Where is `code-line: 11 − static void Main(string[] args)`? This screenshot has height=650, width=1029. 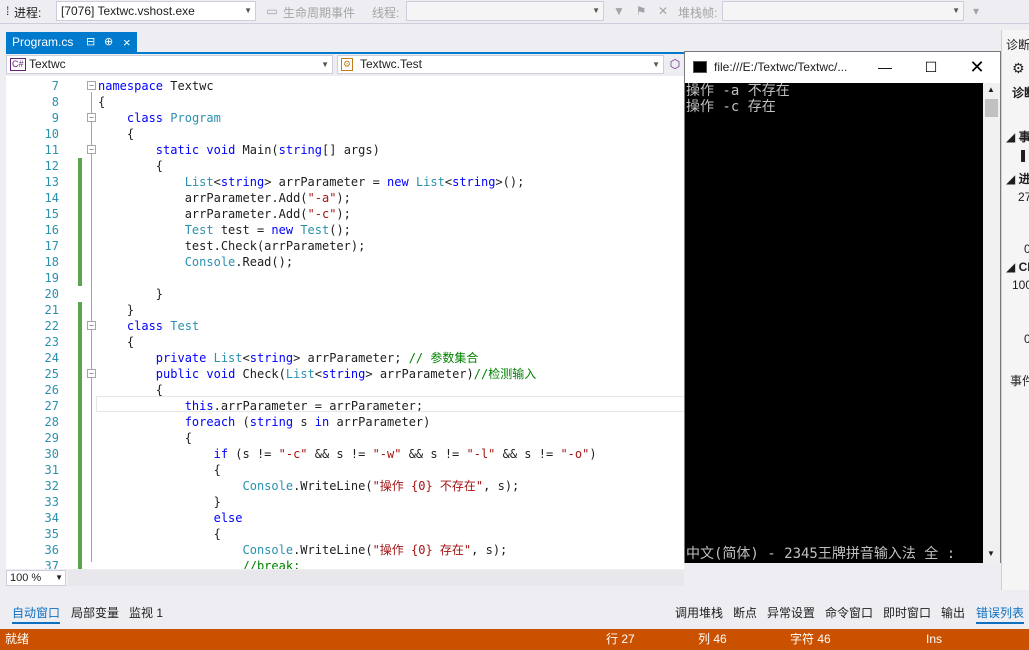 code-line: 11 − static void Main(string[] args) is located at coordinates (345, 150).